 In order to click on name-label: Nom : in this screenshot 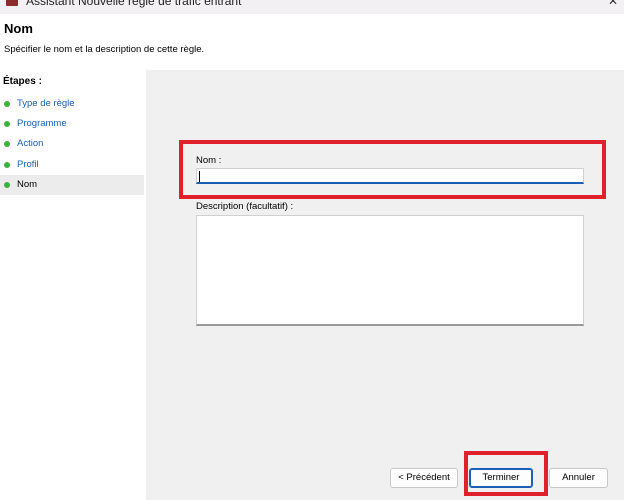, I will do `click(209, 160)`.